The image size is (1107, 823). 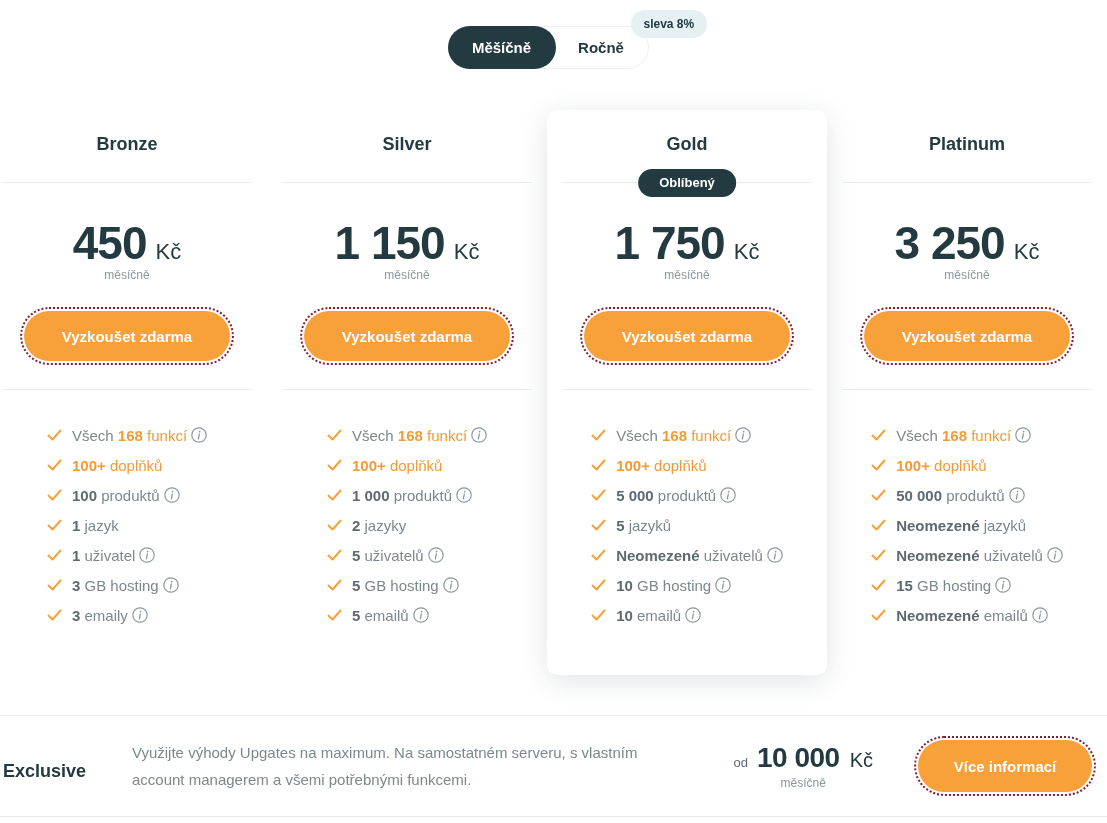 I want to click on feature-text: 5 uživatelů, so click(x=387, y=555).